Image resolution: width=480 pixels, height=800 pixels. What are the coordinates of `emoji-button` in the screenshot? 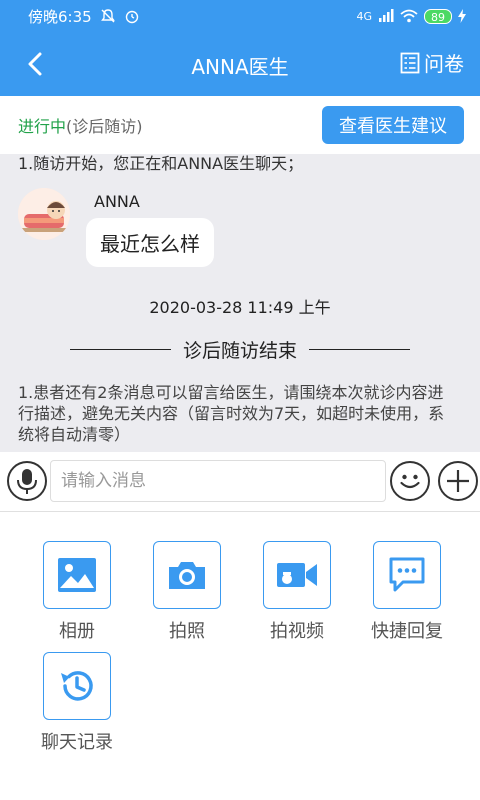 It's located at (410, 481).